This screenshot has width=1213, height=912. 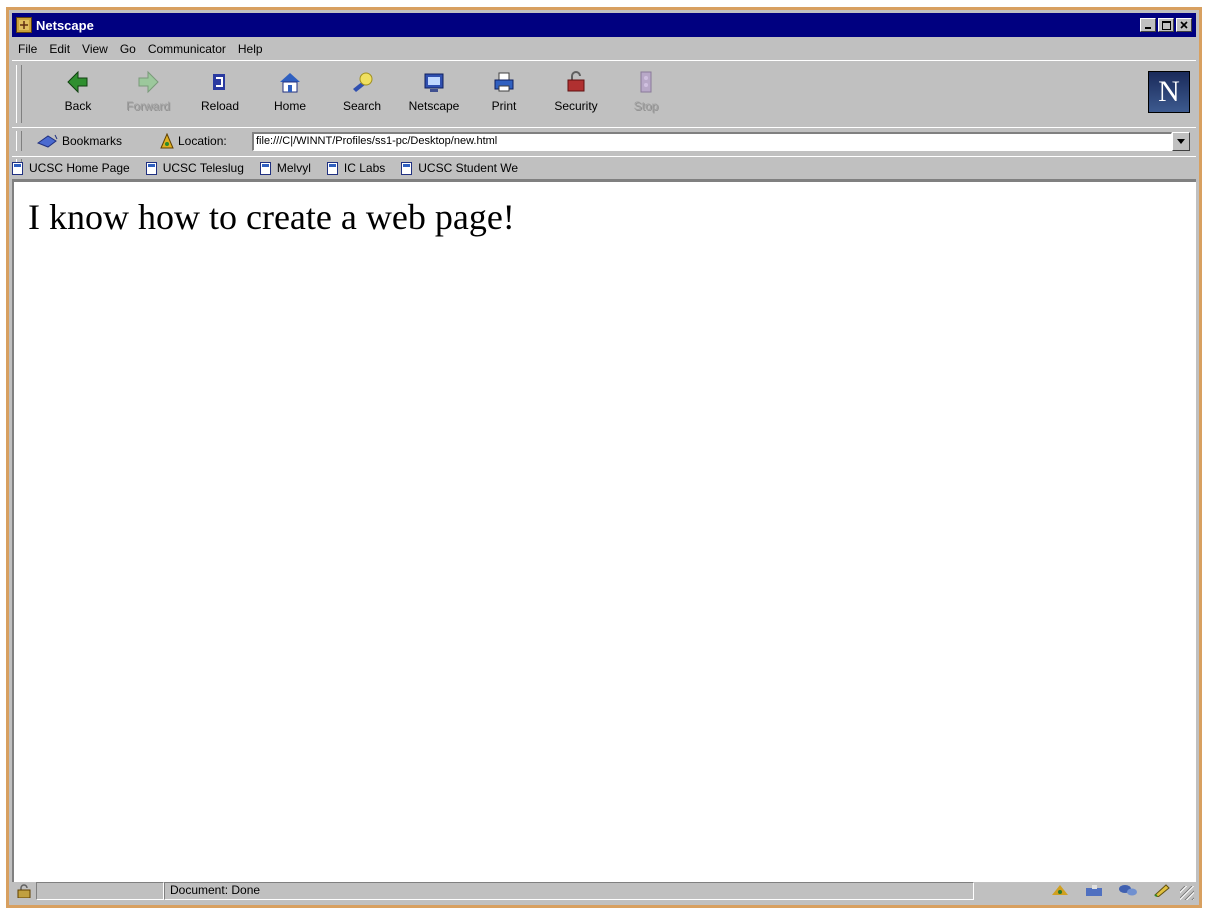 I want to click on menu-file: File, so click(x=27, y=49).